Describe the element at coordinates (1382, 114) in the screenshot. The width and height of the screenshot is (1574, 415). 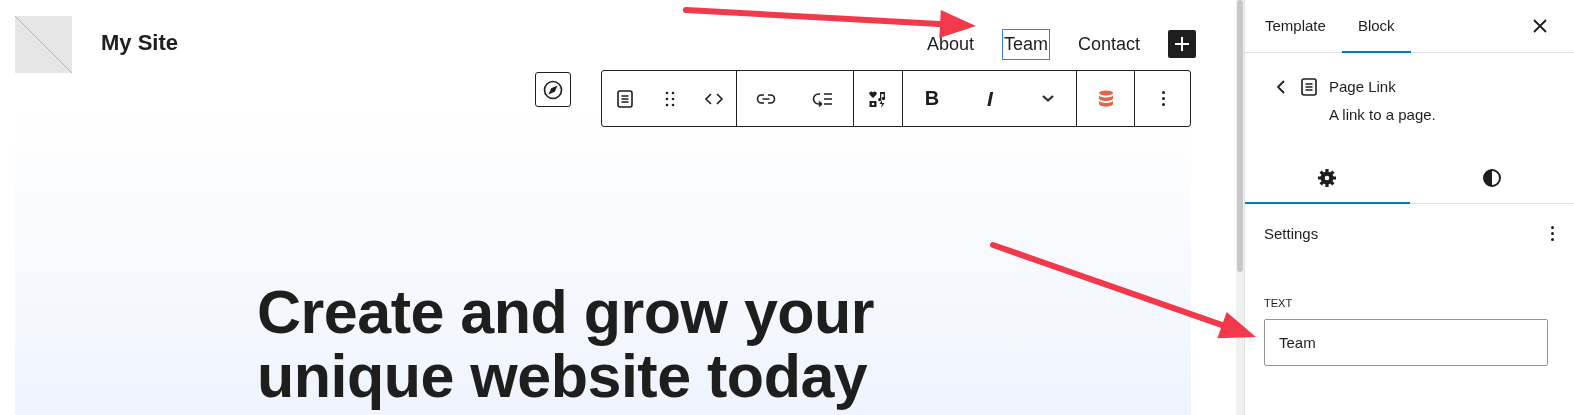
I see `block-description: A link to a page.` at that location.